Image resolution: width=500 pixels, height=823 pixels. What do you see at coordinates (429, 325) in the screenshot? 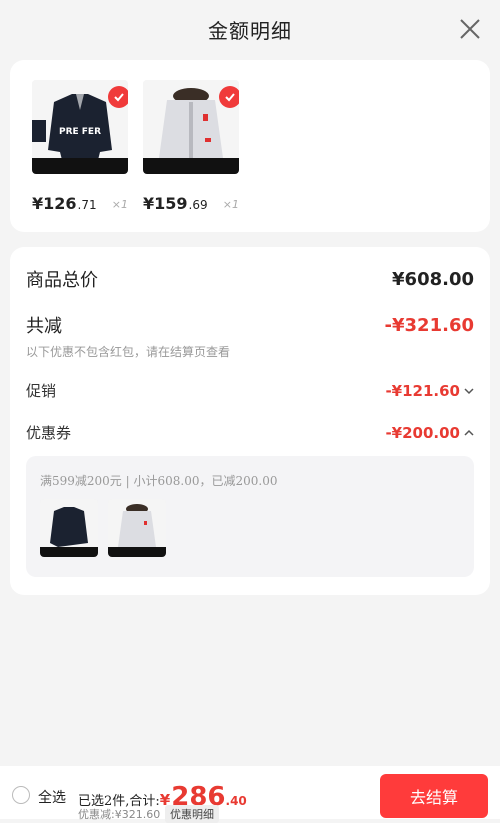
I see `discount-value: -¥321.60` at bounding box center [429, 325].